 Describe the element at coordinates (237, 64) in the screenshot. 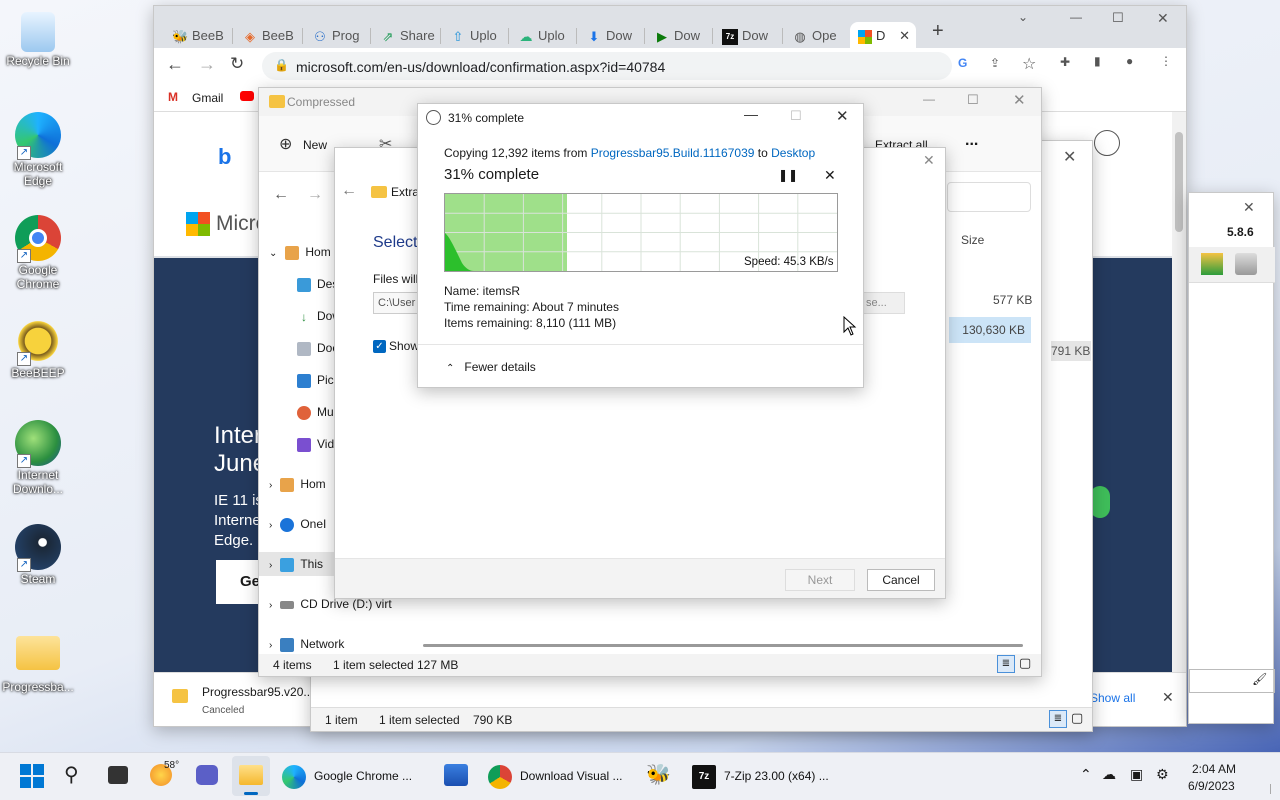

I see `reload-icon: ↻` at that location.